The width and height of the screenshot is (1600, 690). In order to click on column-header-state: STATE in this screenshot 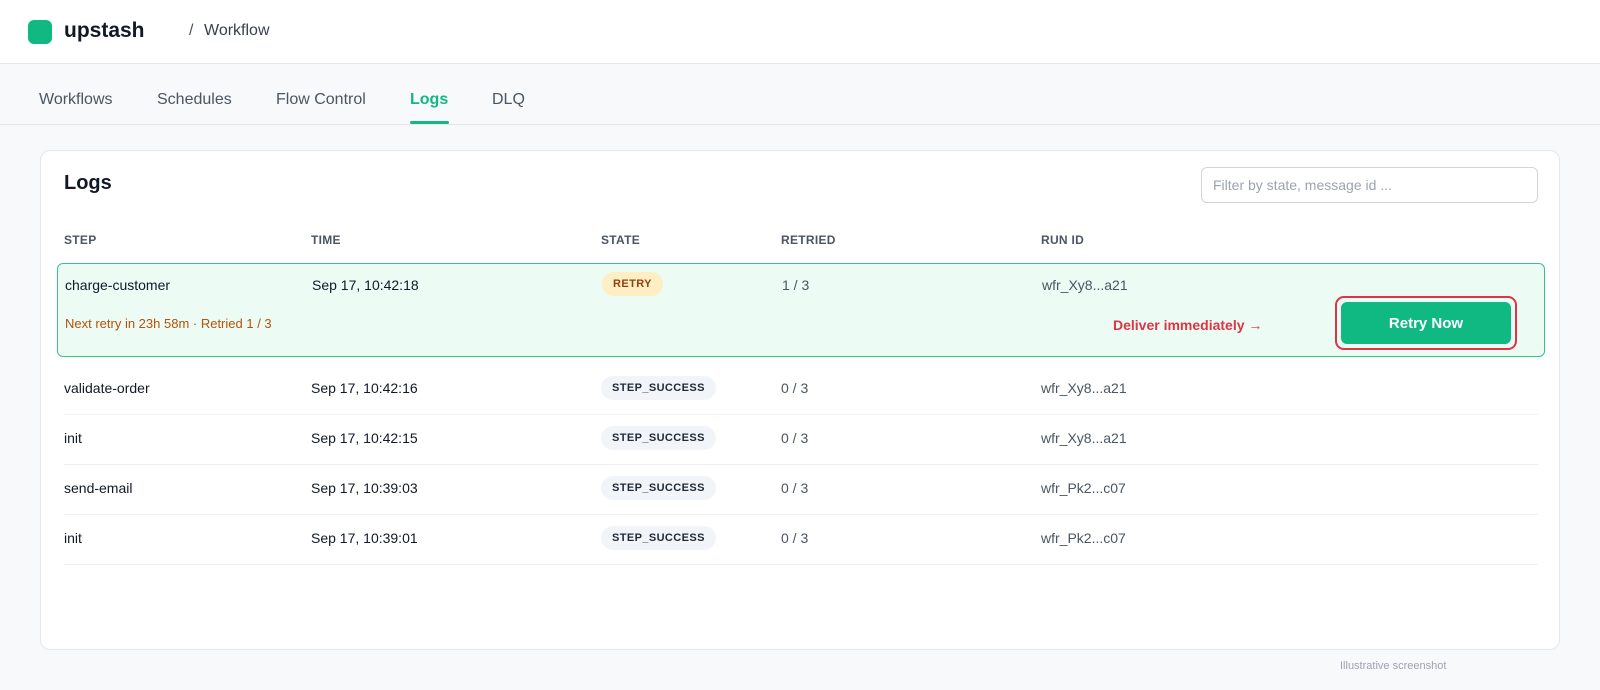, I will do `click(621, 240)`.